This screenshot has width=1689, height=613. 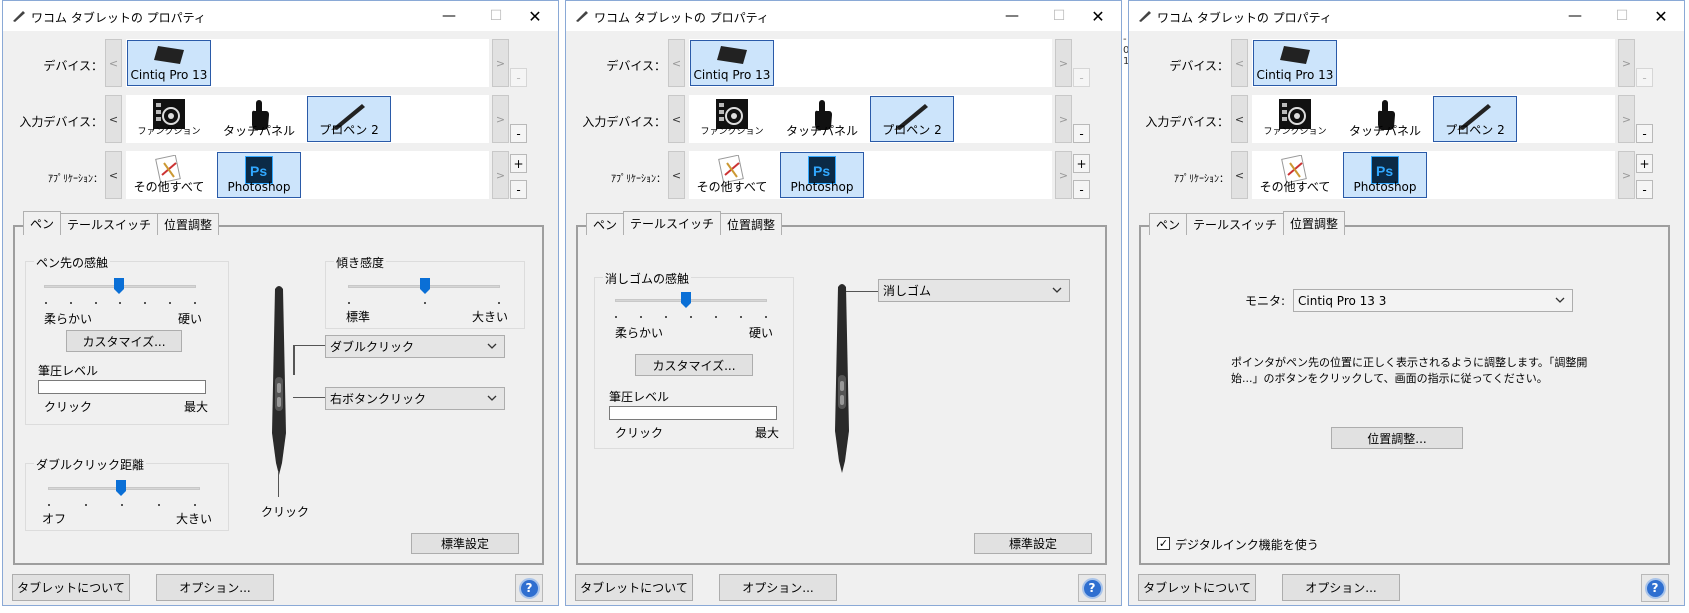 I want to click on eraser-feel-slider, so click(x=691, y=300).